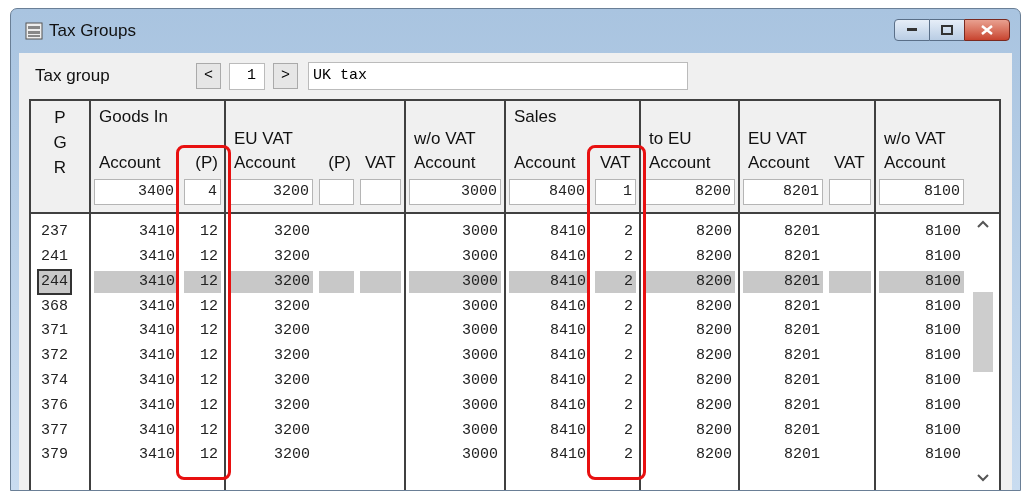 This screenshot has width=1031, height=491. What do you see at coordinates (947, 30) in the screenshot?
I see `maximize-button` at bounding box center [947, 30].